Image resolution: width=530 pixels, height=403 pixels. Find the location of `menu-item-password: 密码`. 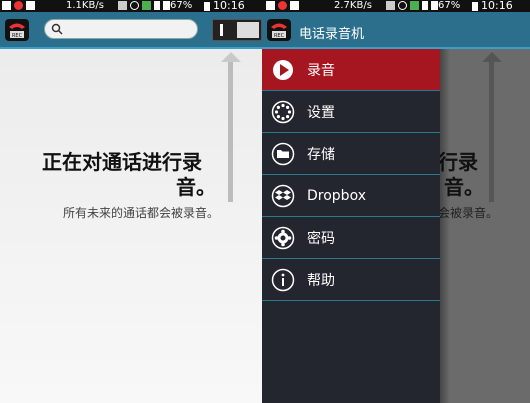

menu-item-password: 密码 is located at coordinates (351, 238).